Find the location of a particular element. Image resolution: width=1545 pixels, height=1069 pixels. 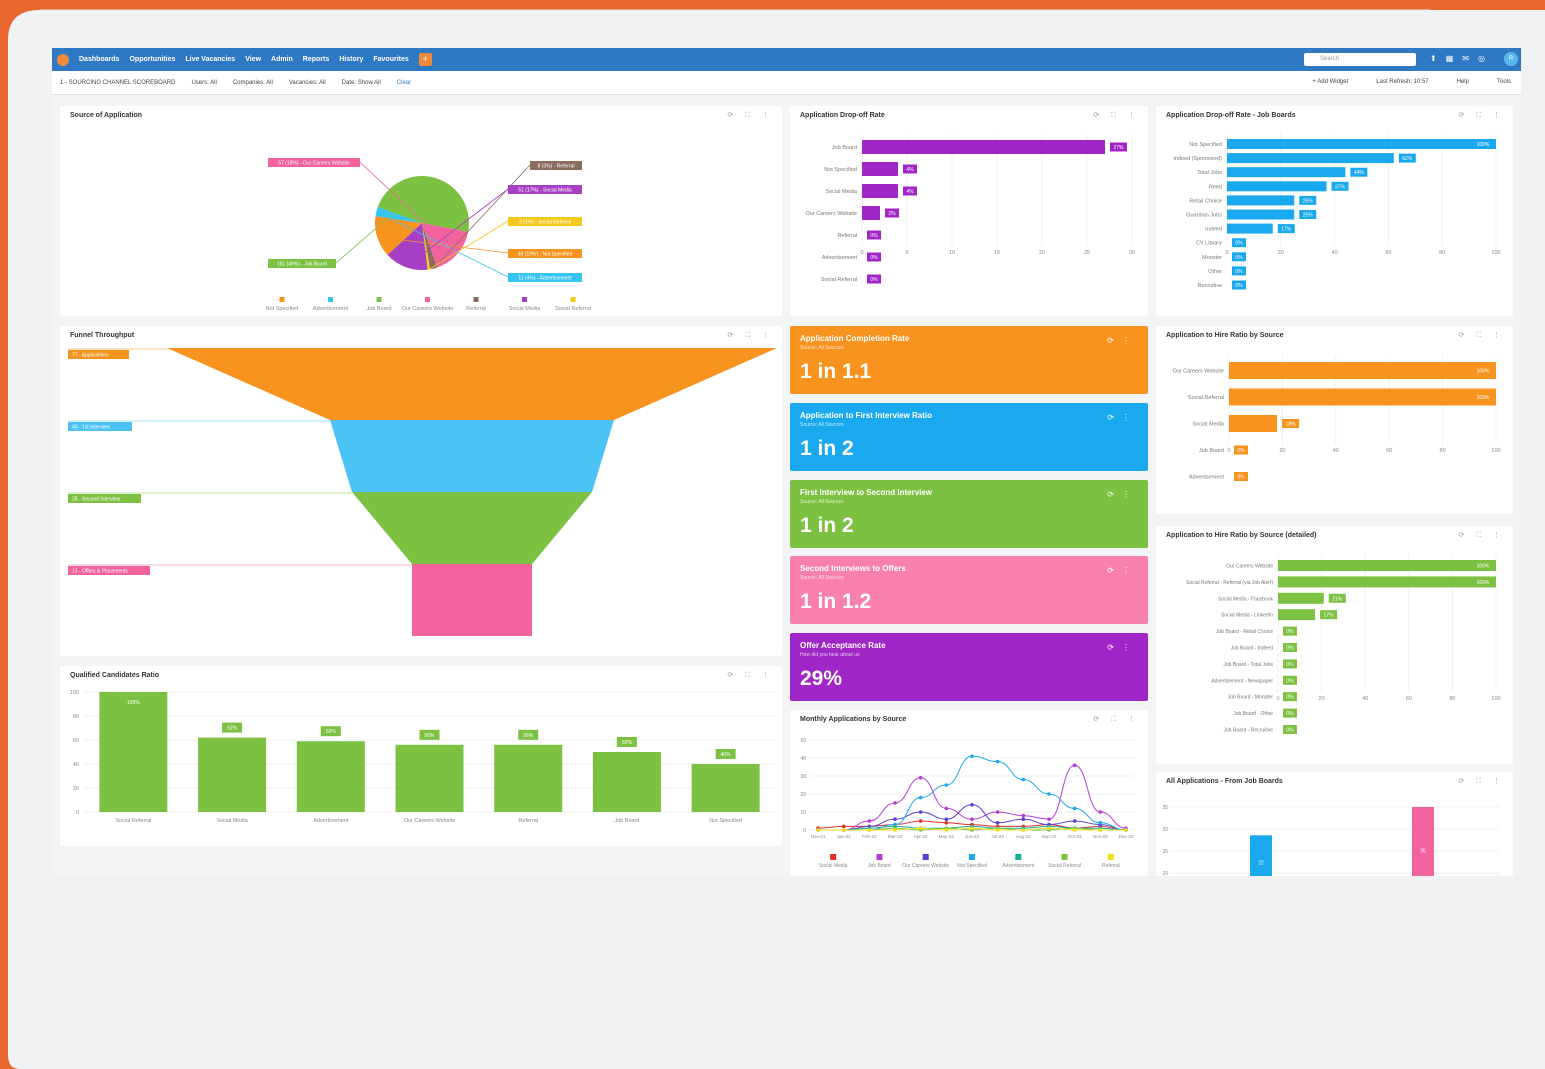

help-button: Help is located at coordinates (1463, 82).